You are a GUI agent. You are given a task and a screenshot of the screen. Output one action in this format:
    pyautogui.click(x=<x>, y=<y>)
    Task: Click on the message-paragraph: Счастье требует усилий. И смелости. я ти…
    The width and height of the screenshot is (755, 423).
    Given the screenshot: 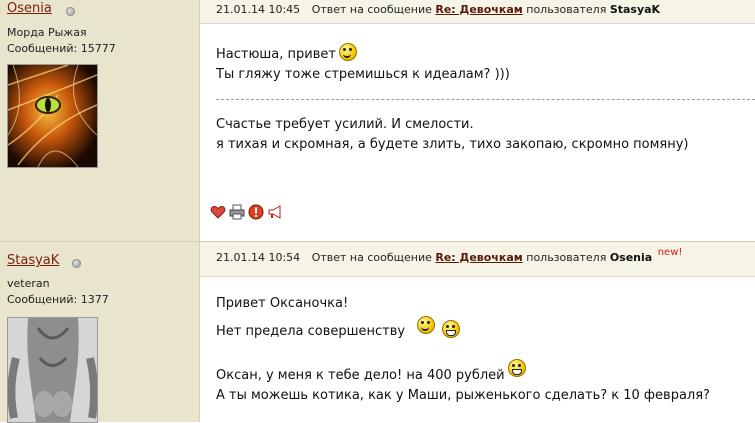 What is the action you would take?
    pyautogui.click(x=452, y=135)
    